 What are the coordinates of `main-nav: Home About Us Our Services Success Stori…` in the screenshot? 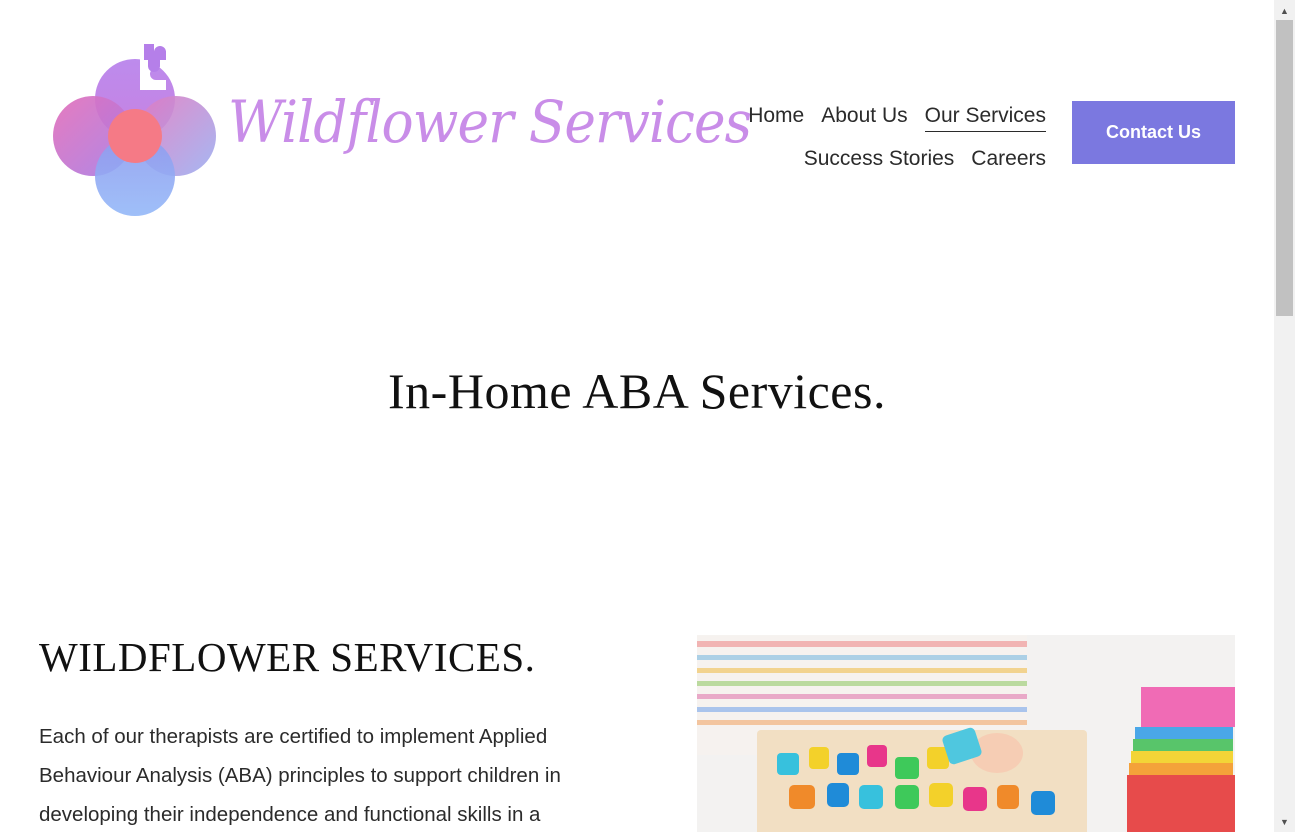 It's located at (881, 139).